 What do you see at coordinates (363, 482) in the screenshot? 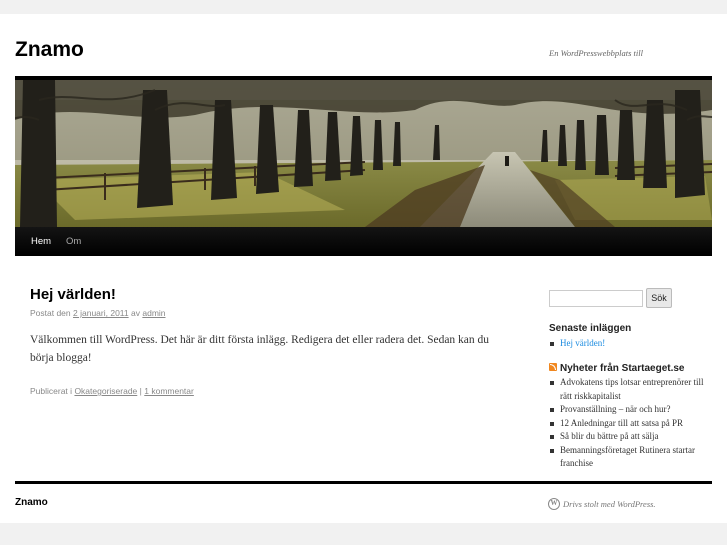
I see `footer-divider` at bounding box center [363, 482].